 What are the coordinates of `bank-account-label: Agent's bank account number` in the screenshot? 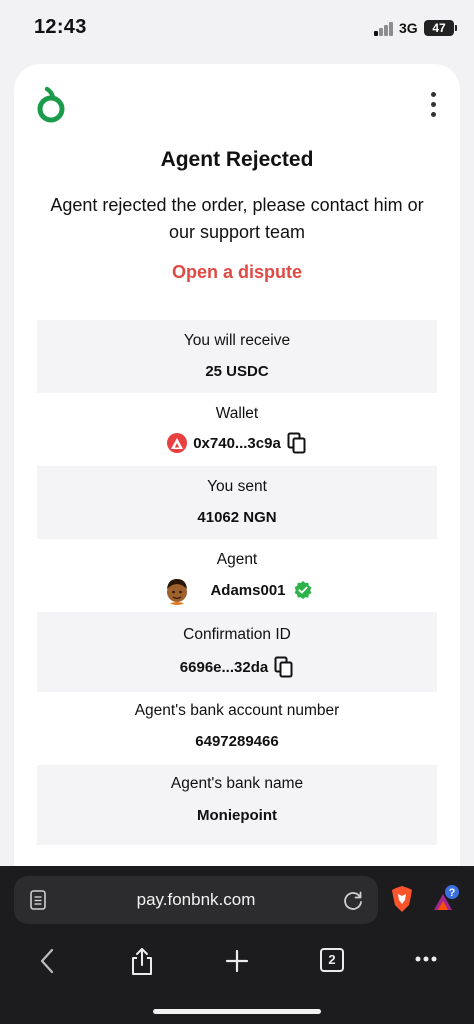 It's located at (237, 710).